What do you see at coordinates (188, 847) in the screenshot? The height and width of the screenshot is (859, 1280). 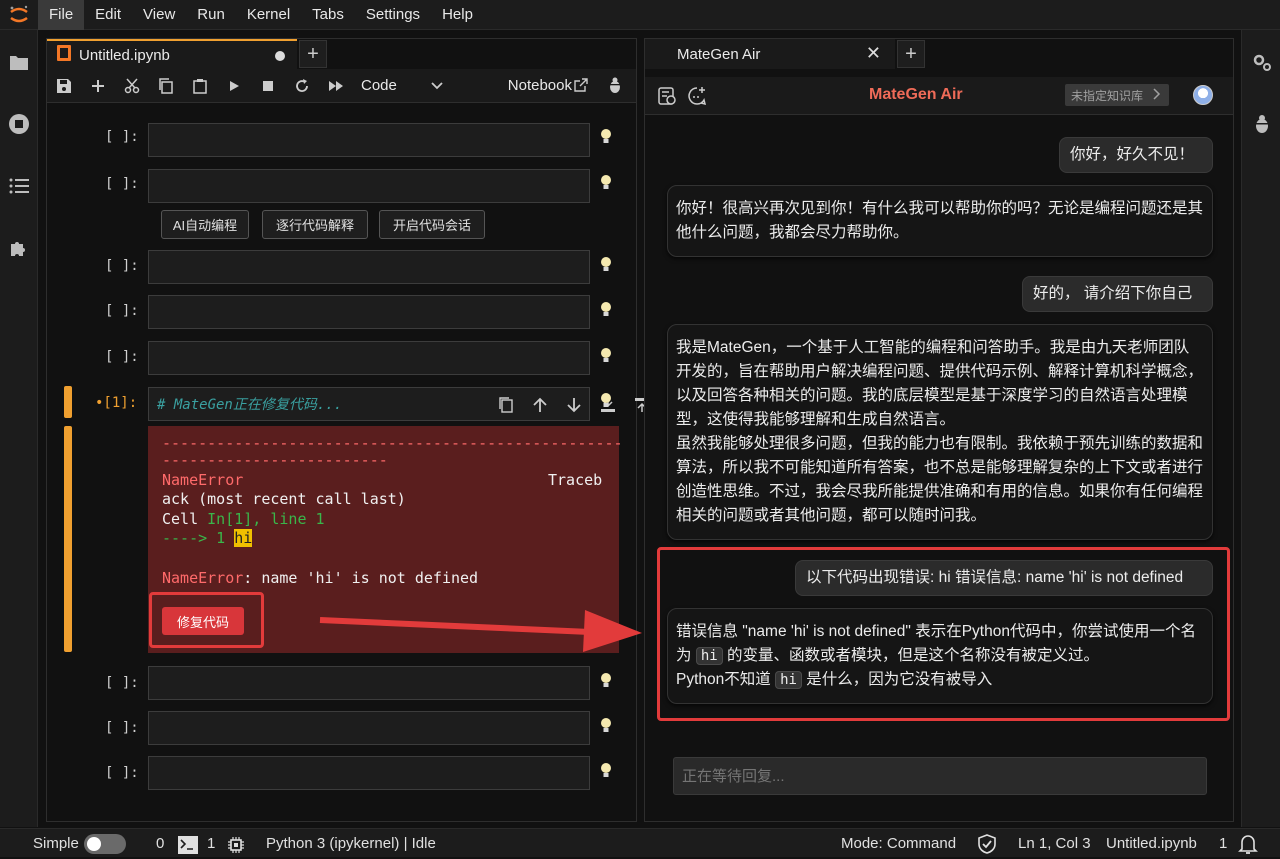 I see `terminal-icon` at bounding box center [188, 847].